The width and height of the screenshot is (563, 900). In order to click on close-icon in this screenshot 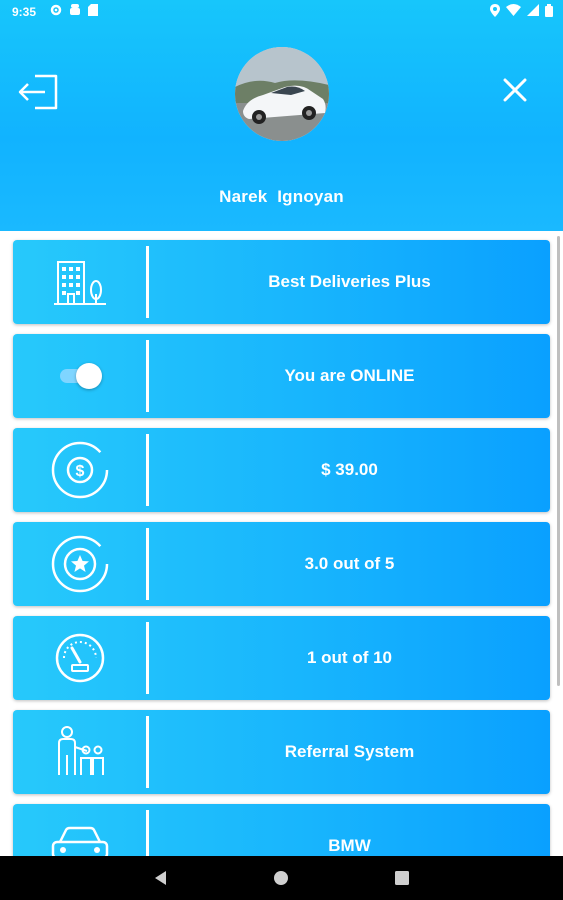, I will do `click(515, 90)`.